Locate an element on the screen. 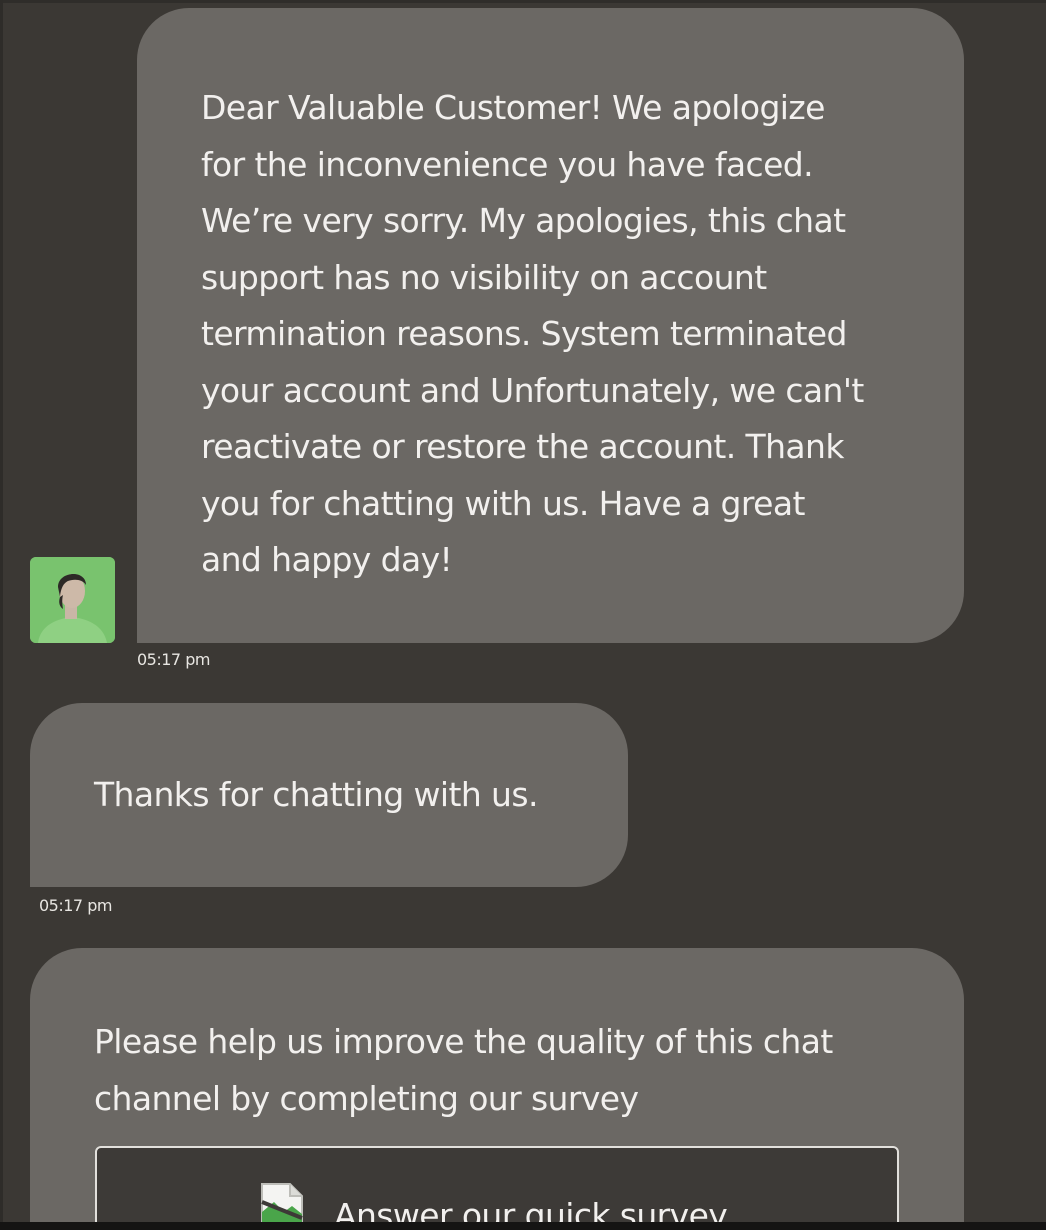 The image size is (1046, 1230). top-edge is located at coordinates (523, 1).